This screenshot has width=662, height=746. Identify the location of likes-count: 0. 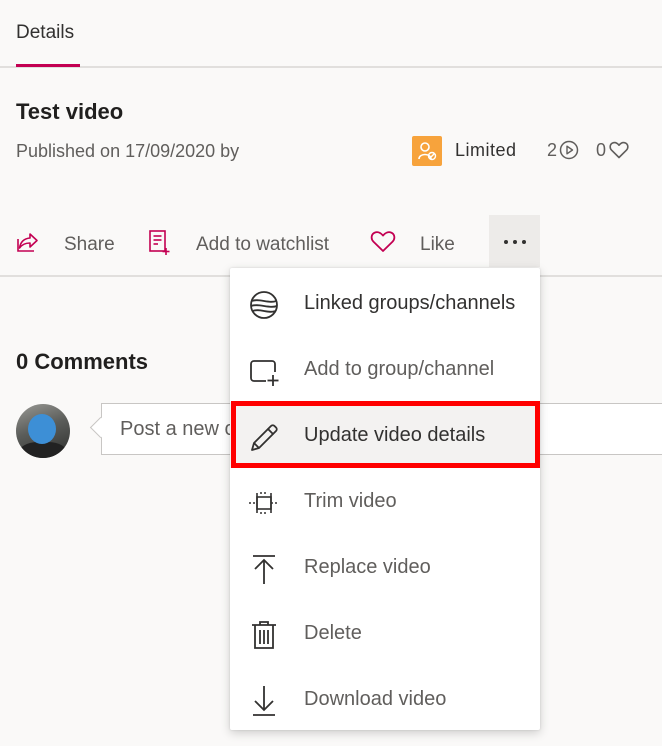
(601, 150).